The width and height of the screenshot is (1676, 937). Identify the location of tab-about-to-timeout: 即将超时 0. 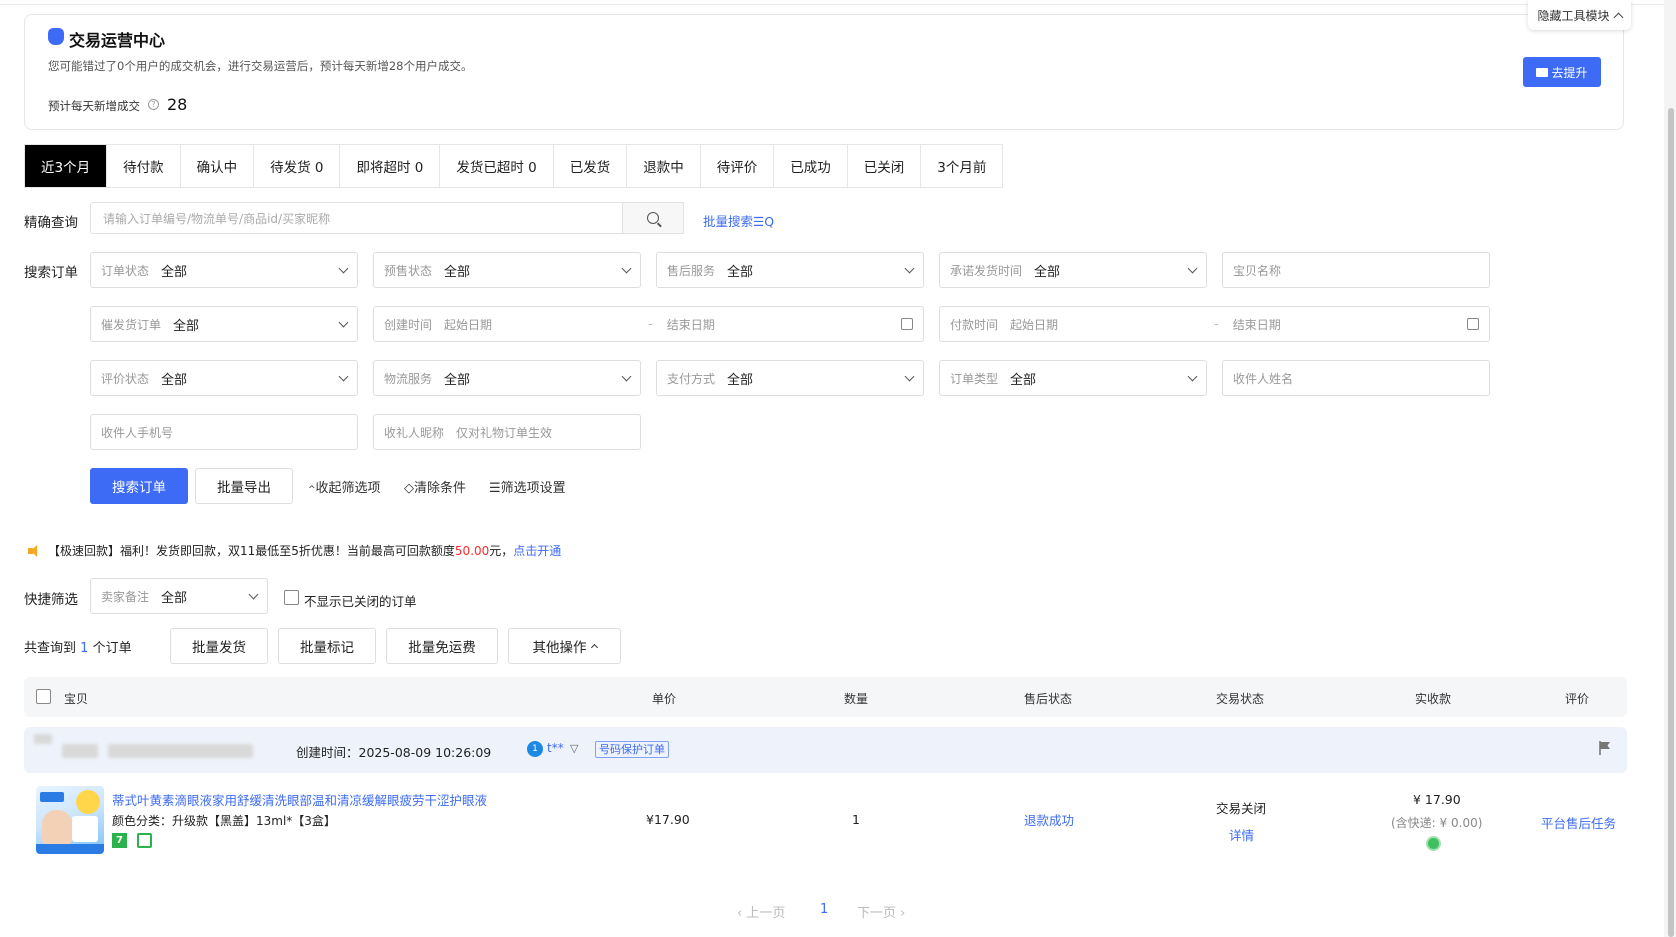
(390, 166).